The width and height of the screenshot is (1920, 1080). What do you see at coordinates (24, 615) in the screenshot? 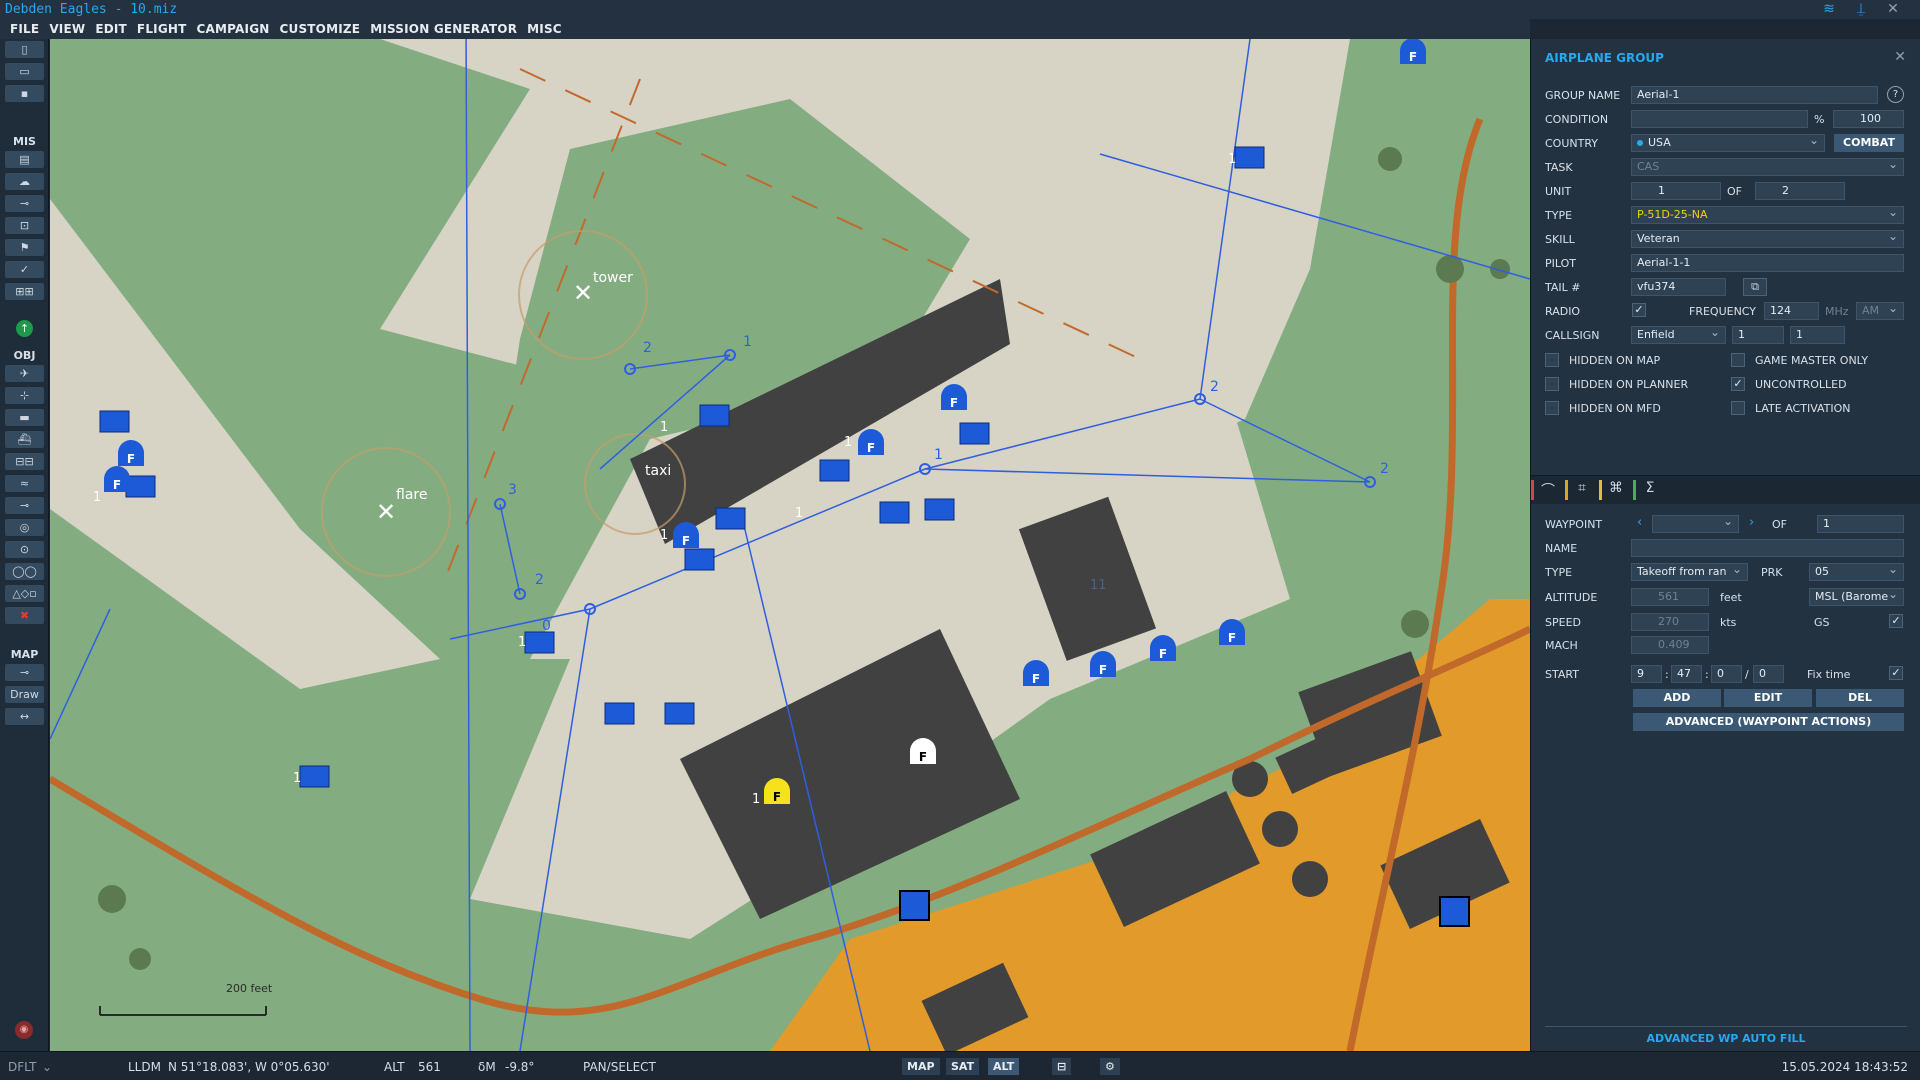
I see `delete-icon: ✖` at bounding box center [24, 615].